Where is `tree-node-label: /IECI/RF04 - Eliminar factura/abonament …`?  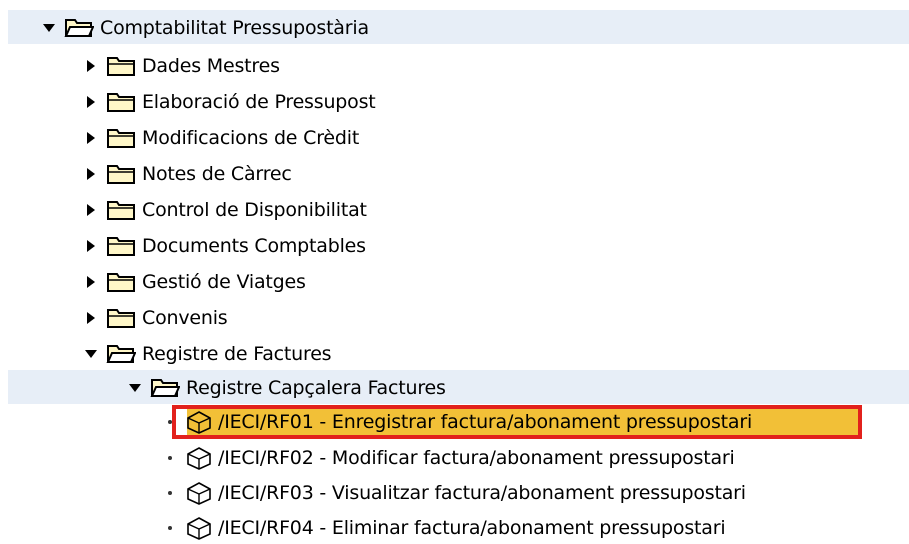 tree-node-label: /IECI/RF04 - Eliminar factura/abonament … is located at coordinates (472, 528).